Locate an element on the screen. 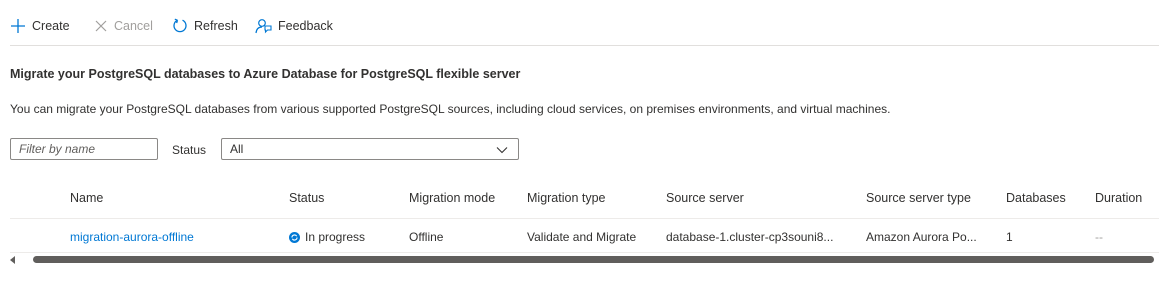 This screenshot has height=284, width=1159. scroll-left-arrow-icon is located at coordinates (13, 260).